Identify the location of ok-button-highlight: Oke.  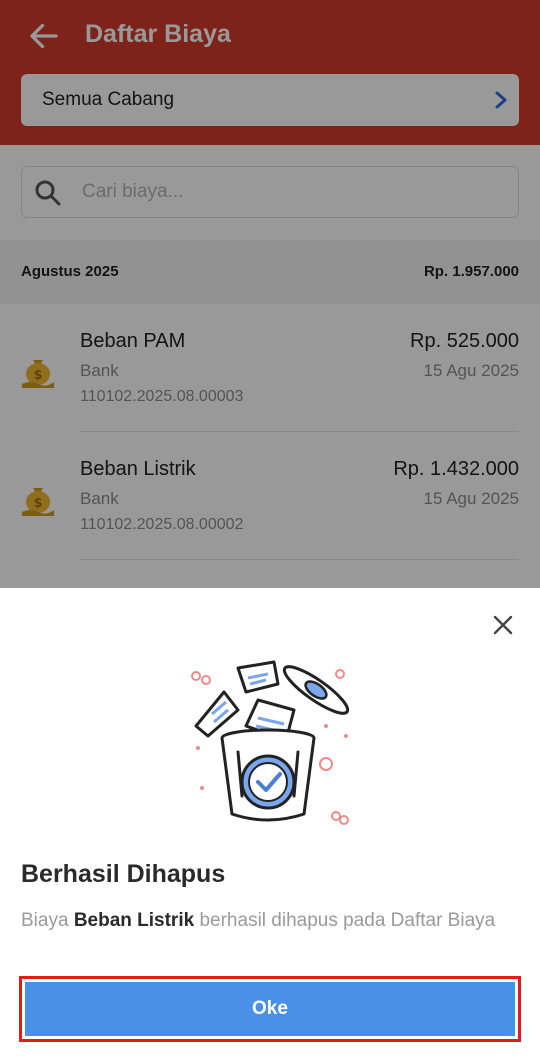
(270, 1009).